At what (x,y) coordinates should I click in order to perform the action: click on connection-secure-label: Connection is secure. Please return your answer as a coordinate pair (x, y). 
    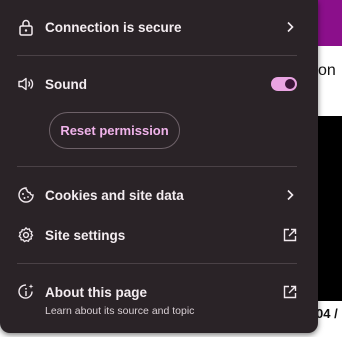
    Looking at the image, I should click on (113, 27).